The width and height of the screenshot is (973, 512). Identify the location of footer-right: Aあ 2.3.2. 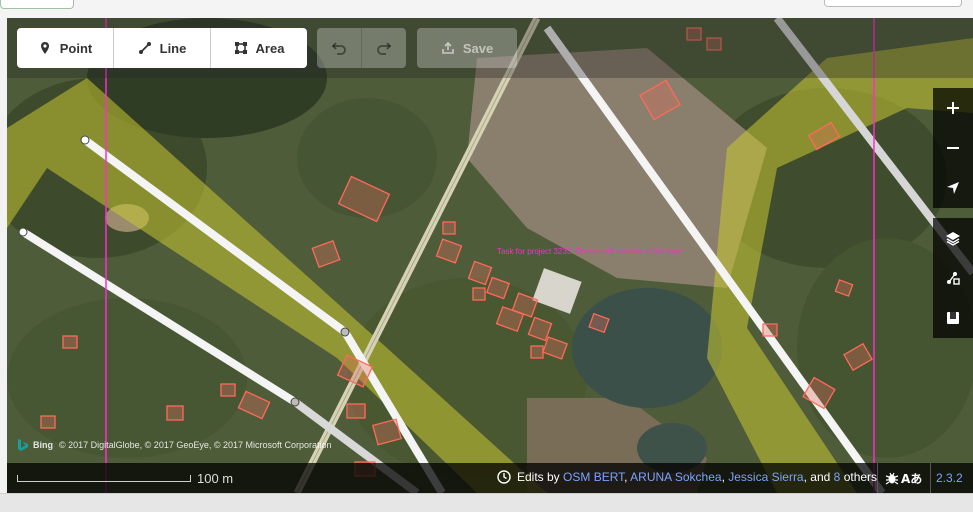
(925, 478).